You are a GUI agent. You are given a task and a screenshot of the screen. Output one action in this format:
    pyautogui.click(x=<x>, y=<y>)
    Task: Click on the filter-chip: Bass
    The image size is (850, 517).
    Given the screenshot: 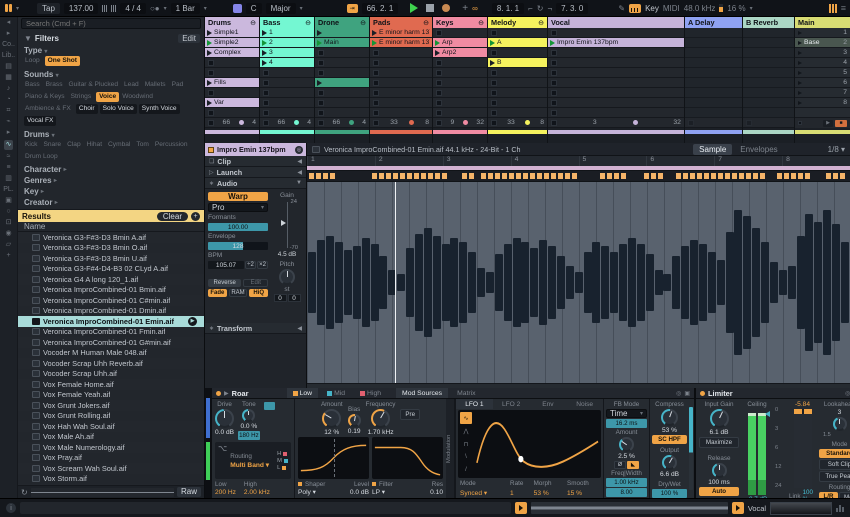 What is the action you would take?
    pyautogui.click(x=33, y=85)
    